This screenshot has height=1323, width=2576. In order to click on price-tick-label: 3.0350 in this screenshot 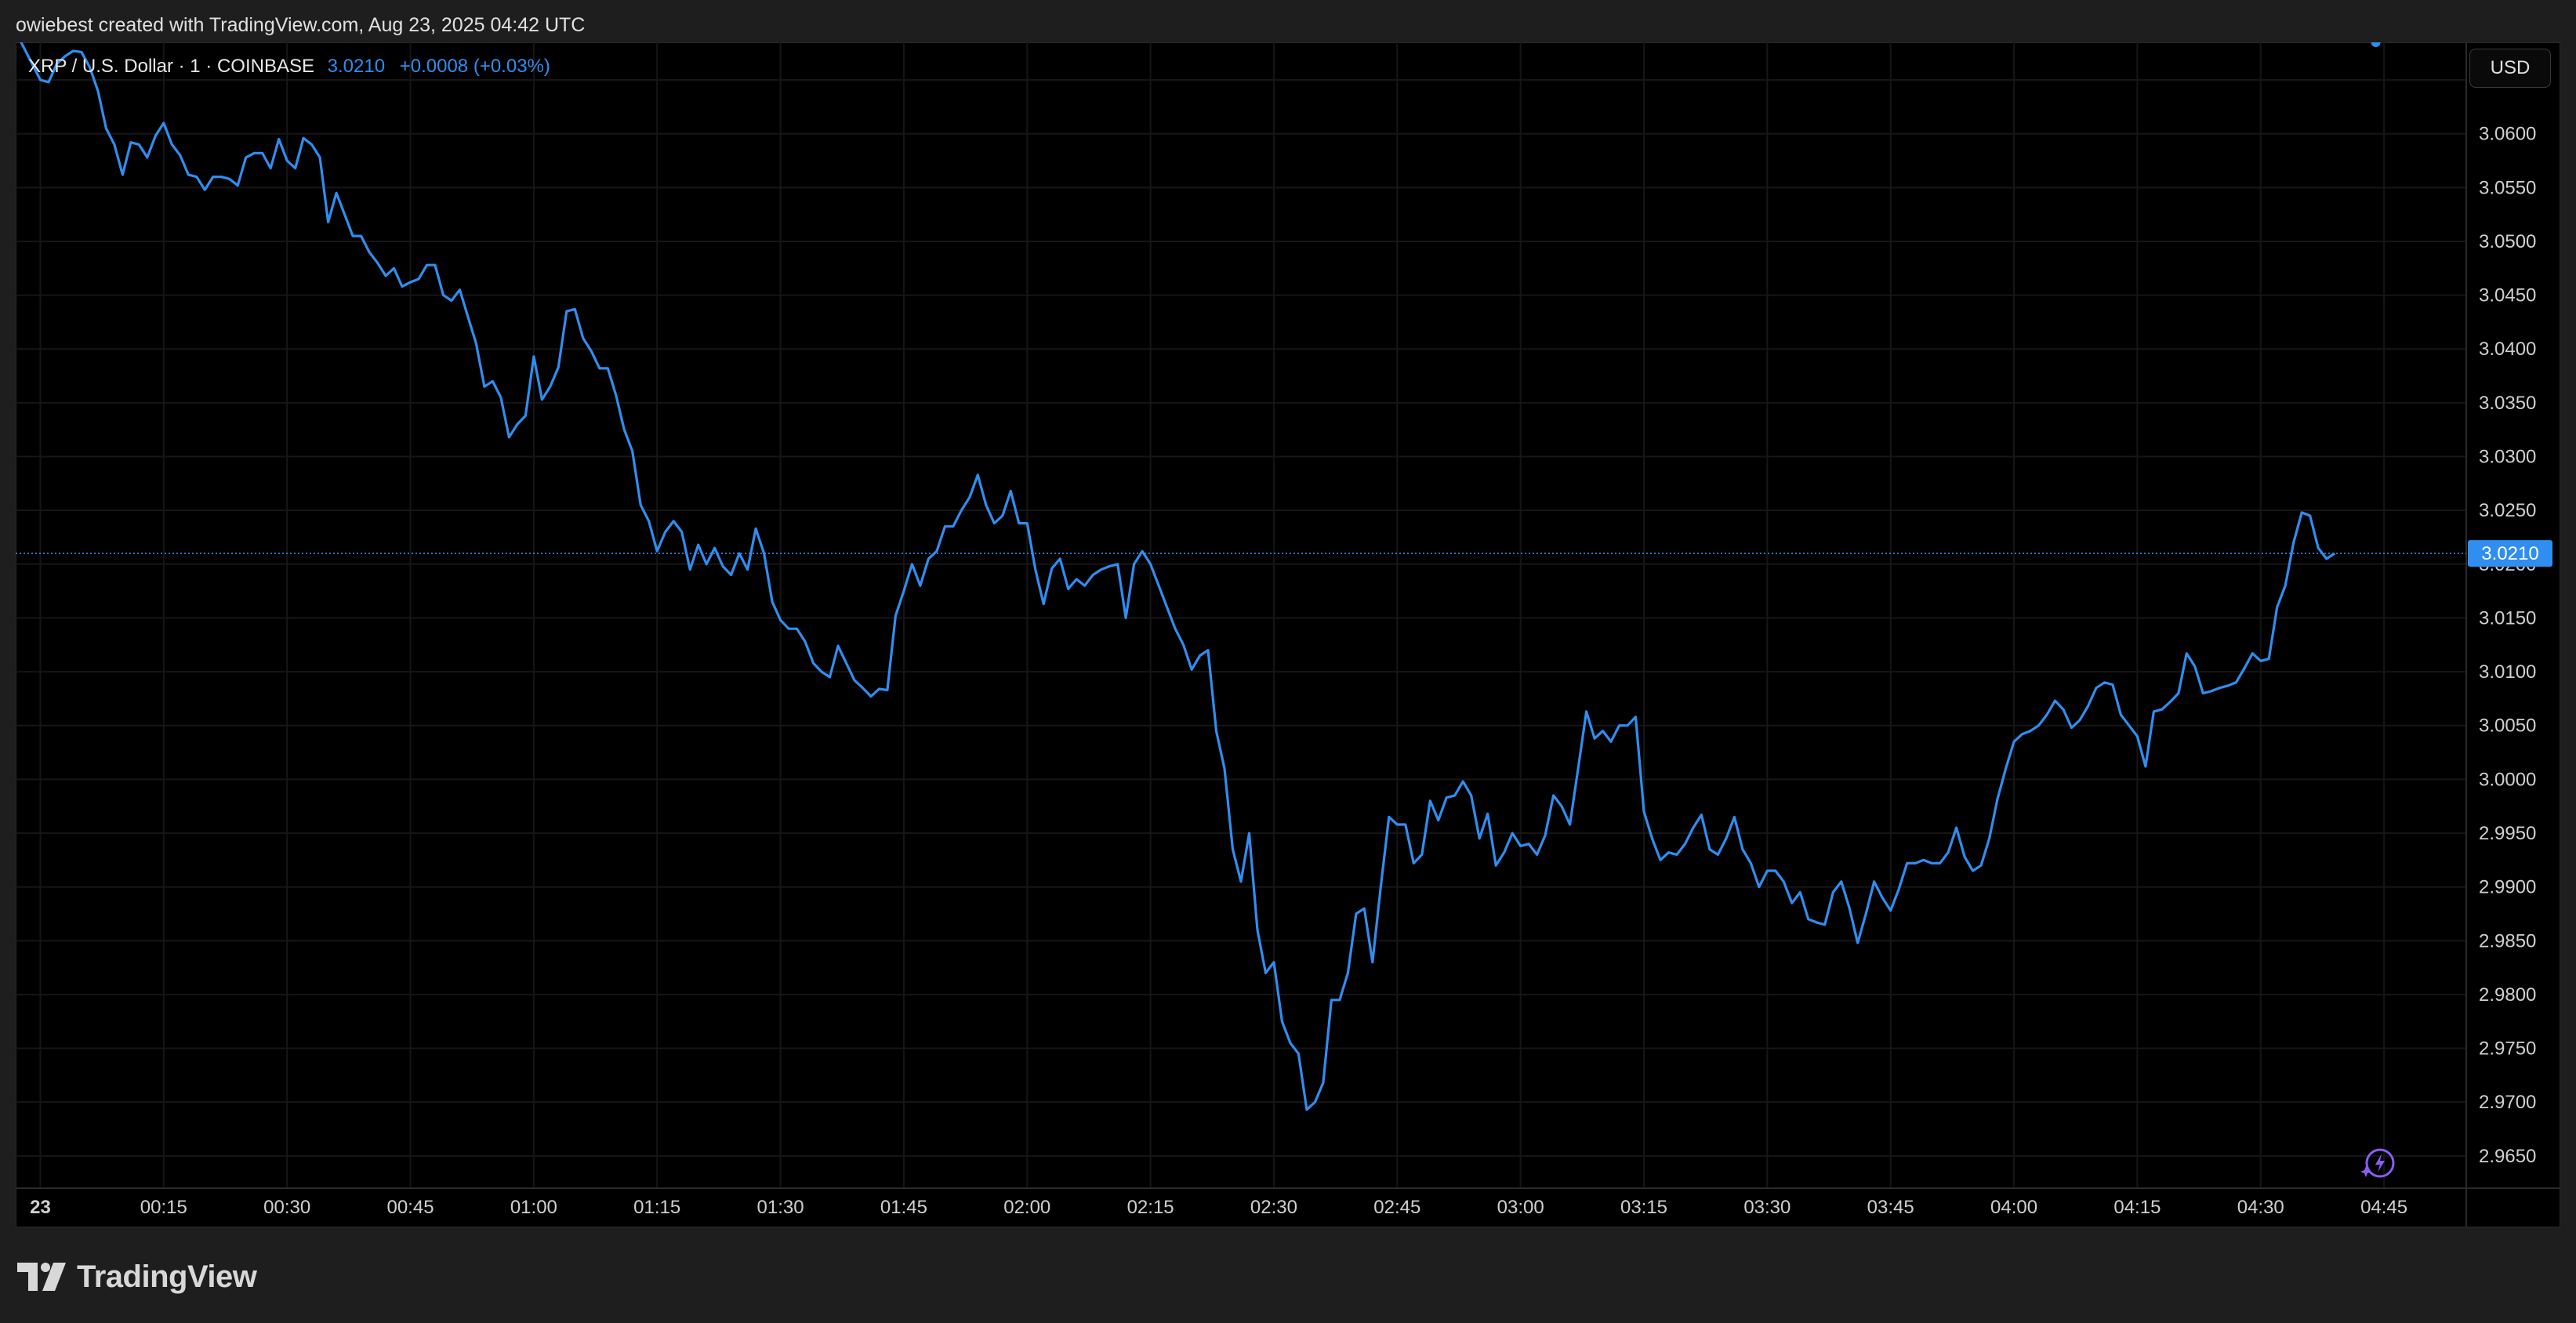, I will do `click(2508, 404)`.